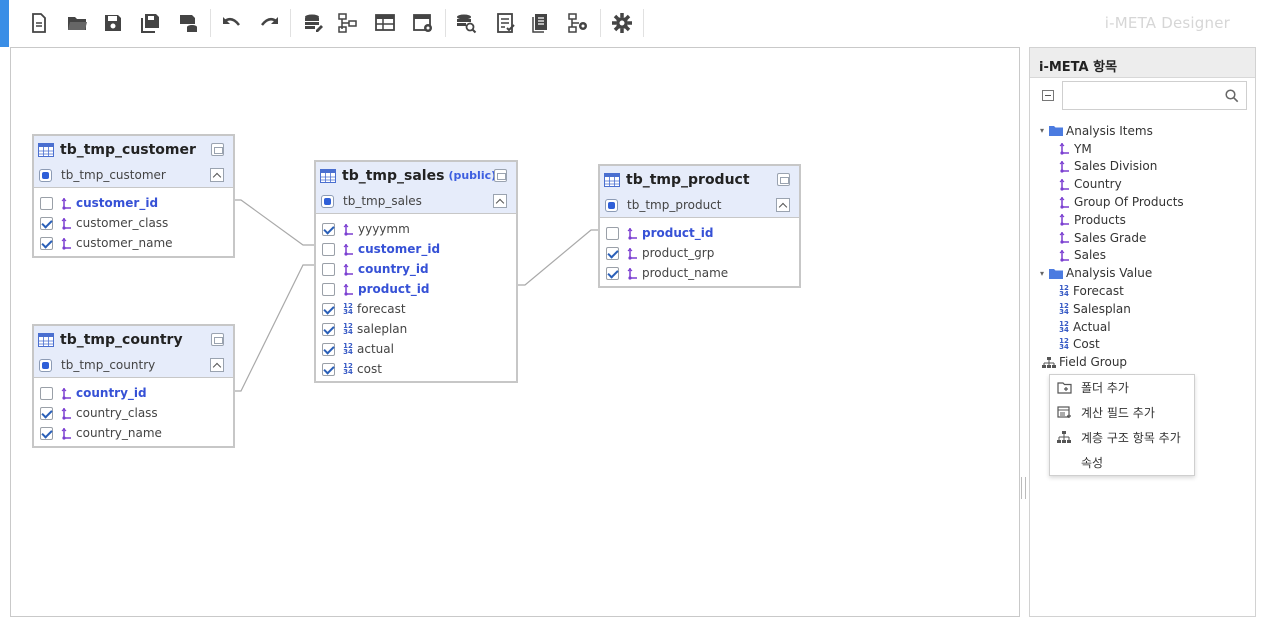 The height and width of the screenshot is (617, 1266). Describe the element at coordinates (77, 23) in the screenshot. I see `open-button` at that location.